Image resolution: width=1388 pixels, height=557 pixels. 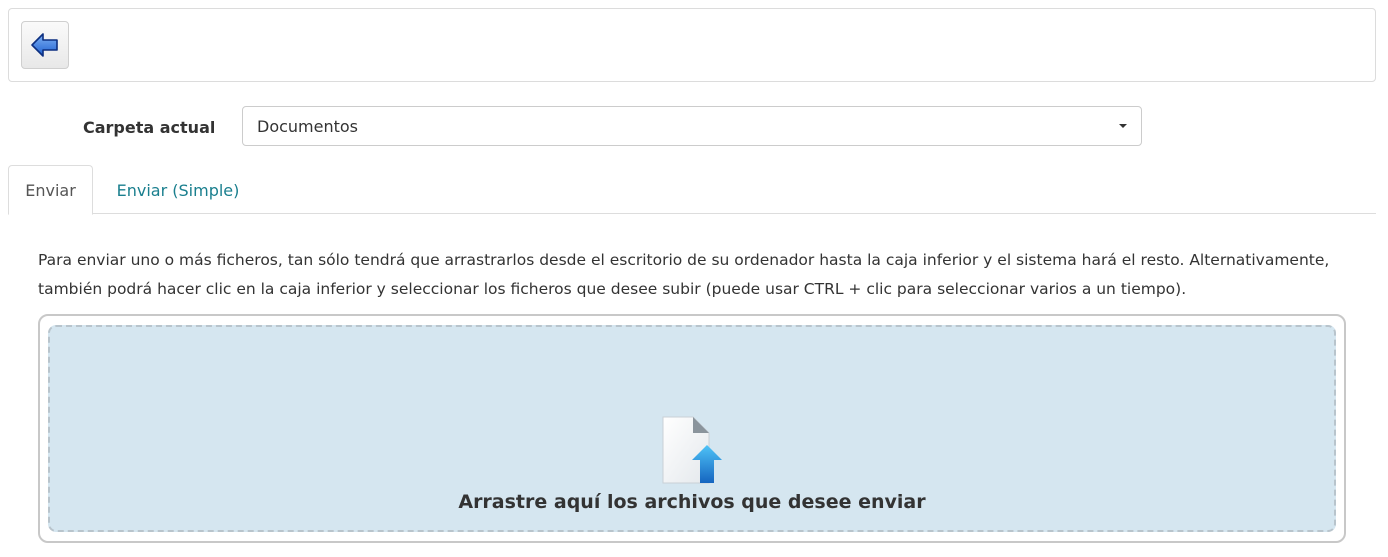 What do you see at coordinates (149, 127) in the screenshot?
I see `current-folder-label: Carpeta actual` at bounding box center [149, 127].